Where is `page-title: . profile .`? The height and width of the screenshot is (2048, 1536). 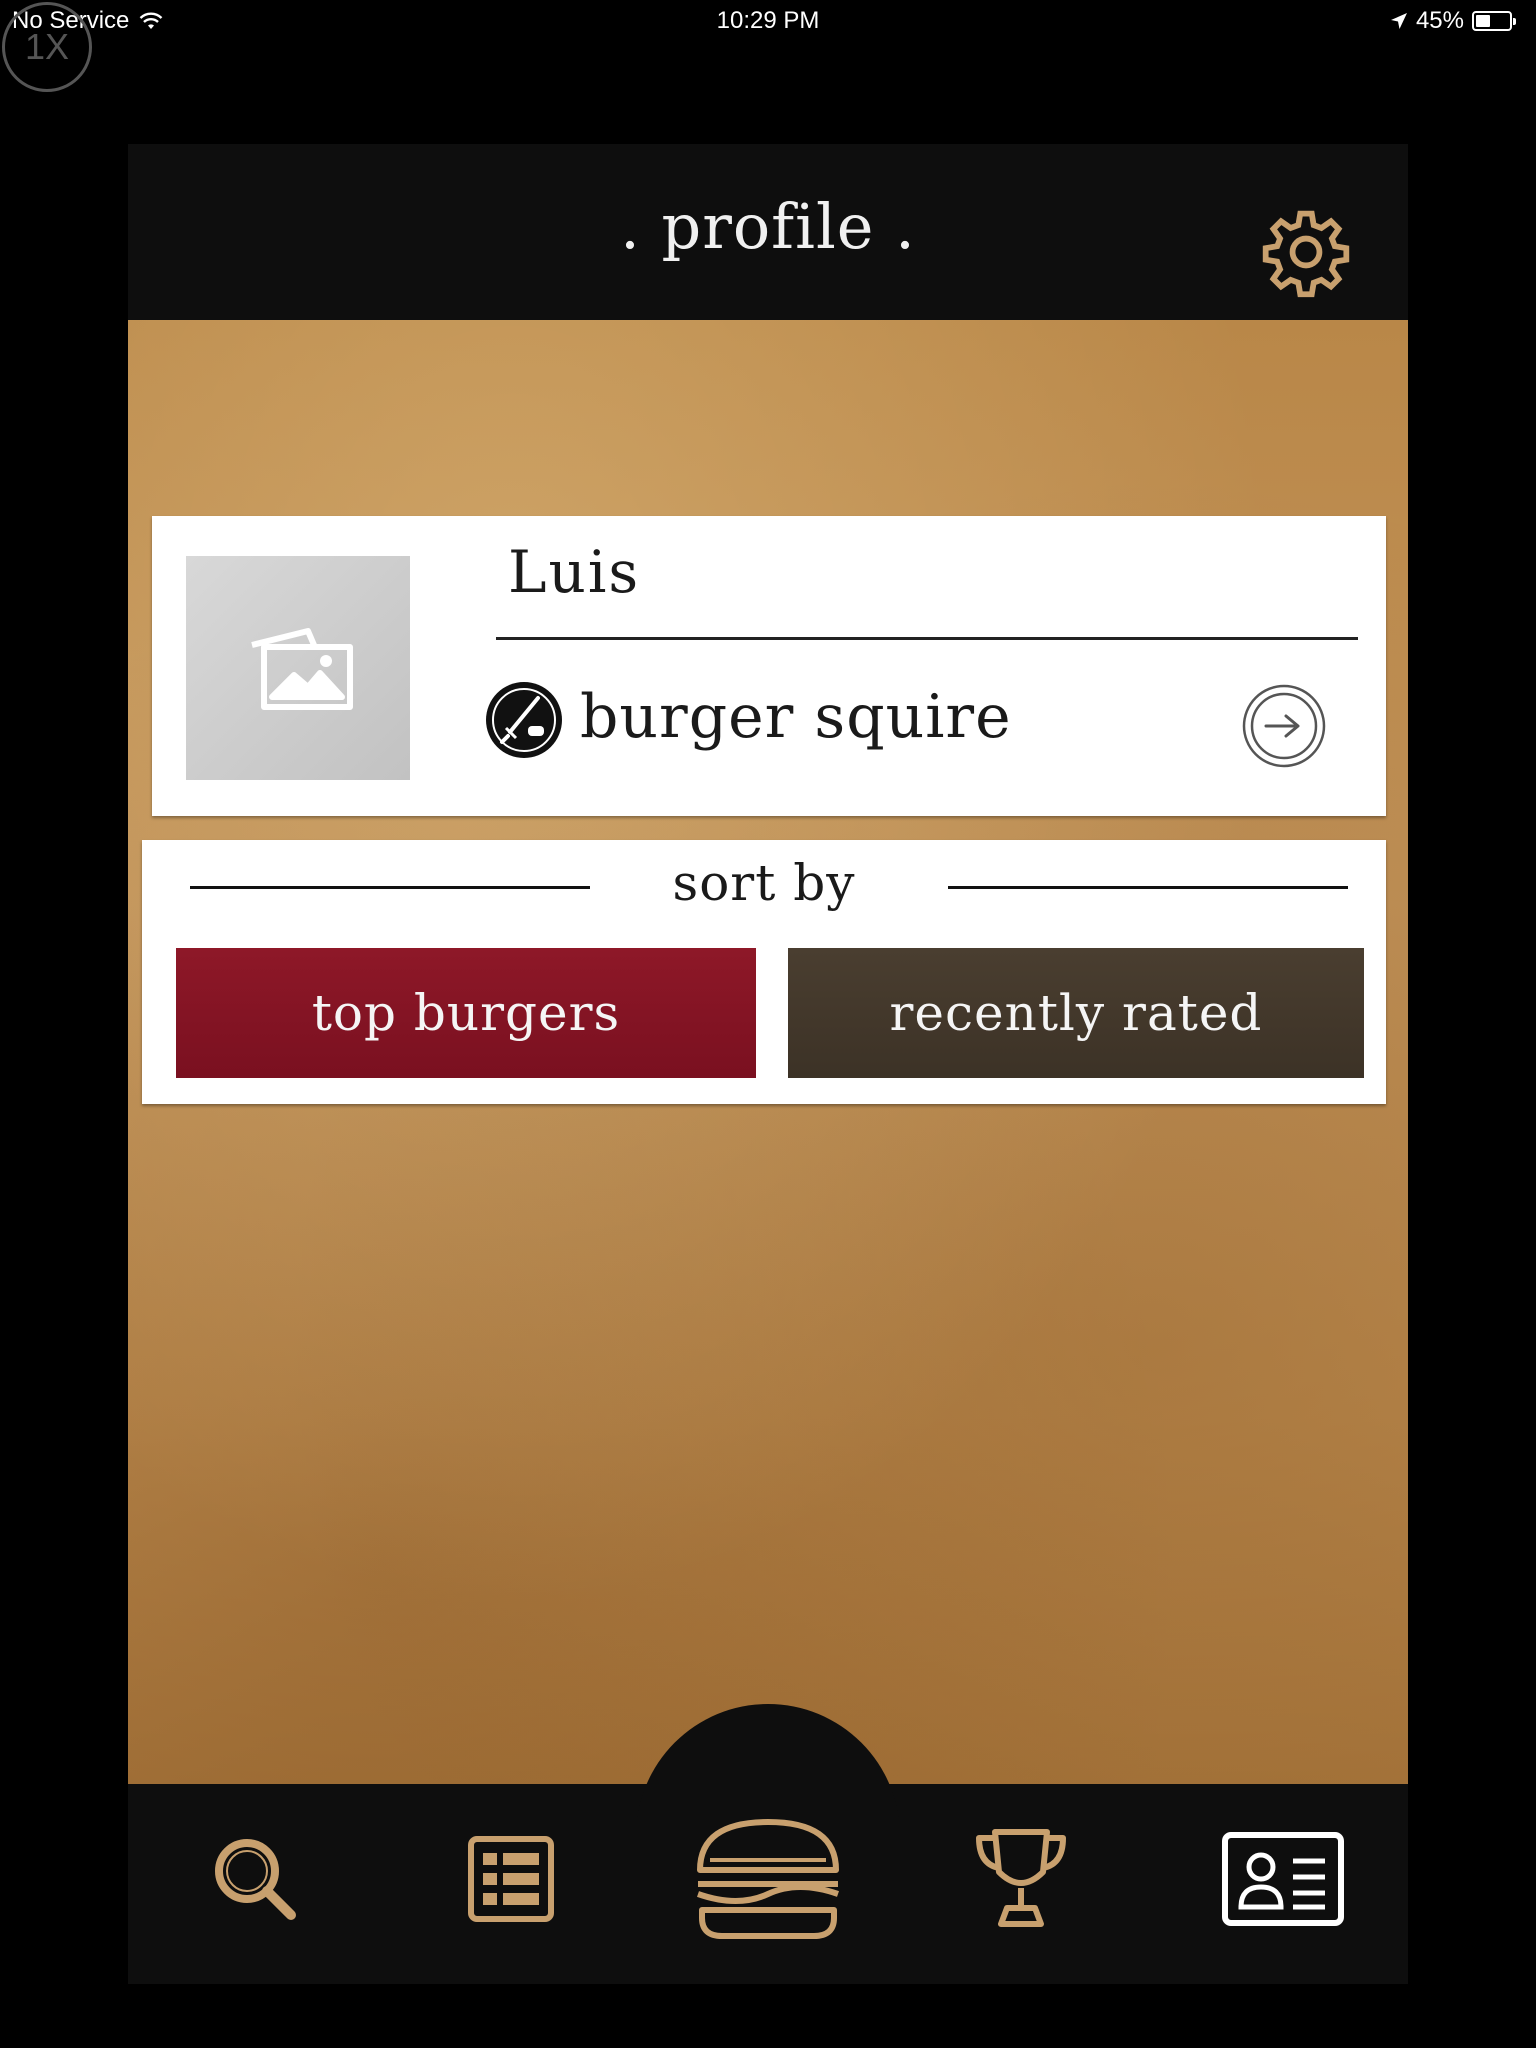
page-title: . profile . is located at coordinates (768, 226).